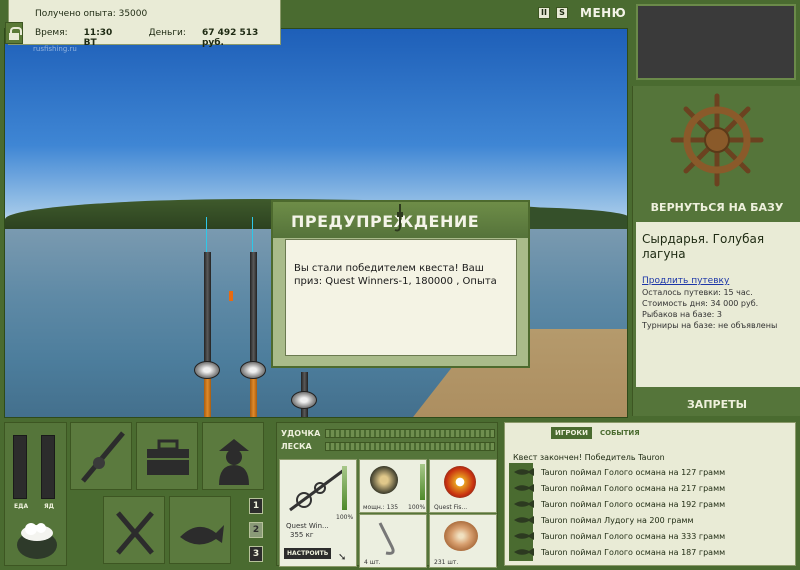 The height and width of the screenshot is (570, 800). What do you see at coordinates (461, 536) in the screenshot?
I see `bait-icon` at bounding box center [461, 536].